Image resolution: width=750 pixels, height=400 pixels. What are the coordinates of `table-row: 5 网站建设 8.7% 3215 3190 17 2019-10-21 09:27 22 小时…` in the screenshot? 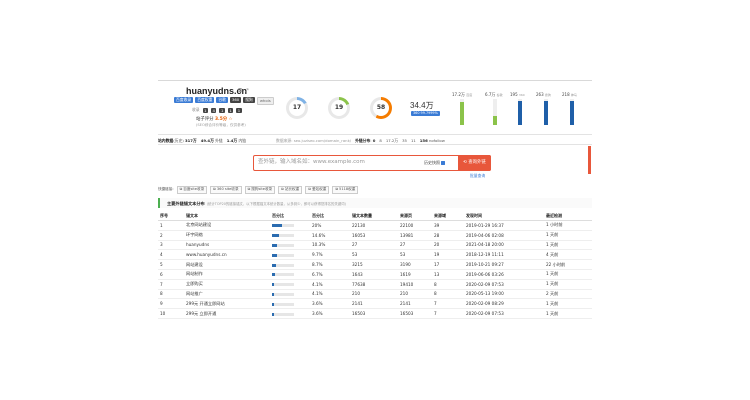 It's located at (375, 264).